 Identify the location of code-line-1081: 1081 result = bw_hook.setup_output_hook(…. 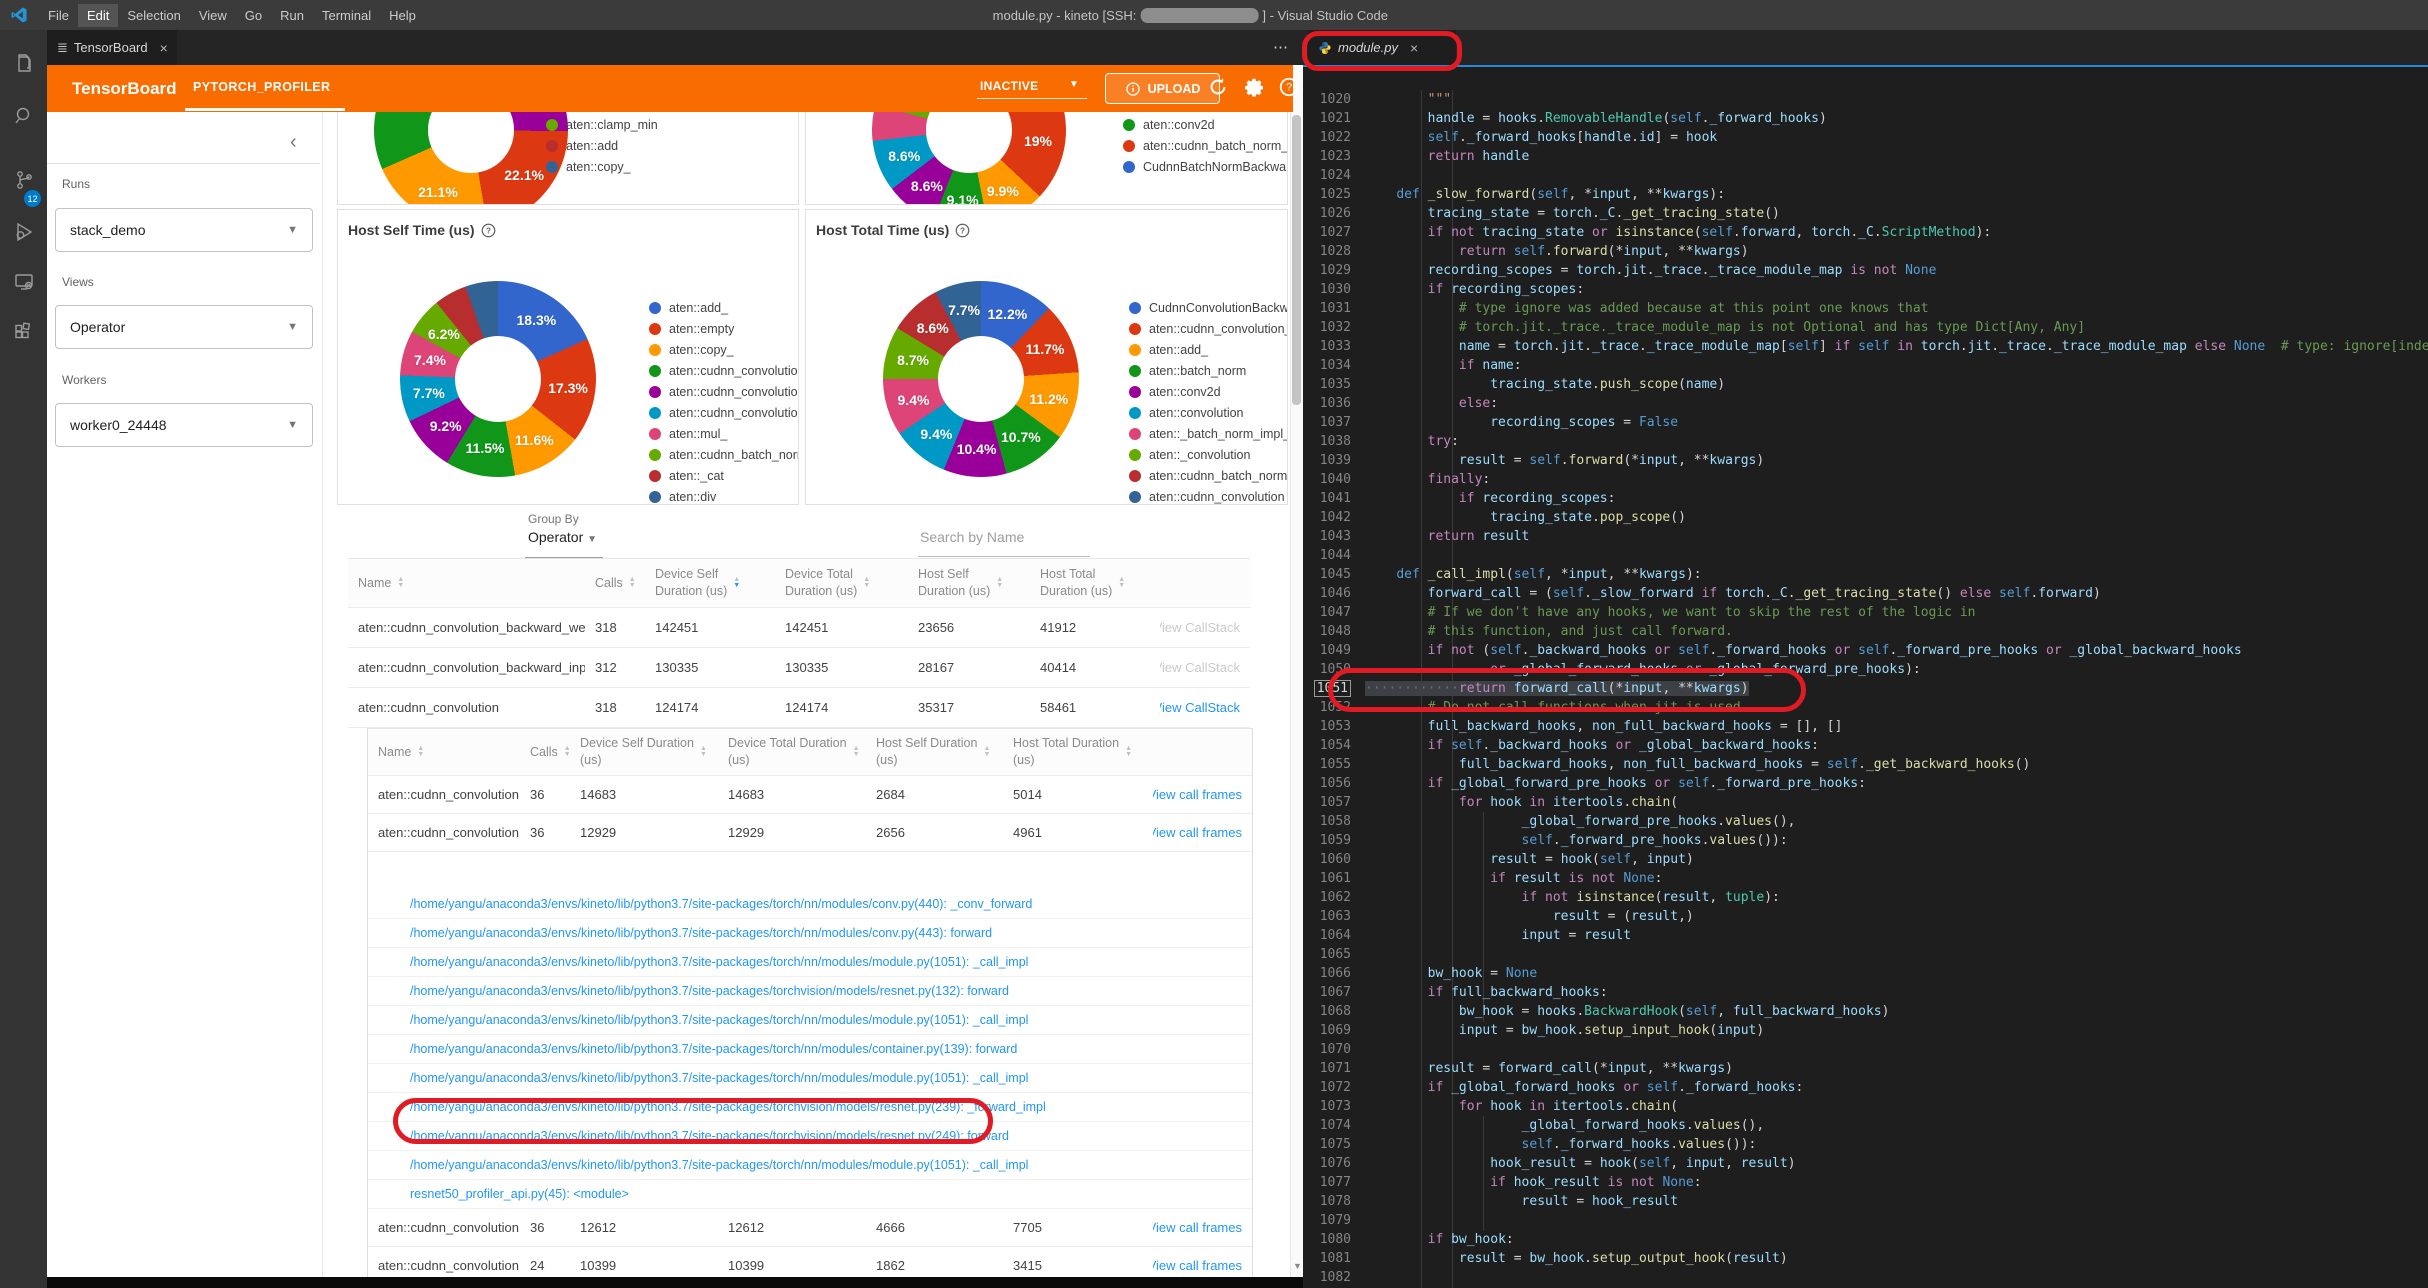
(1865, 1258).